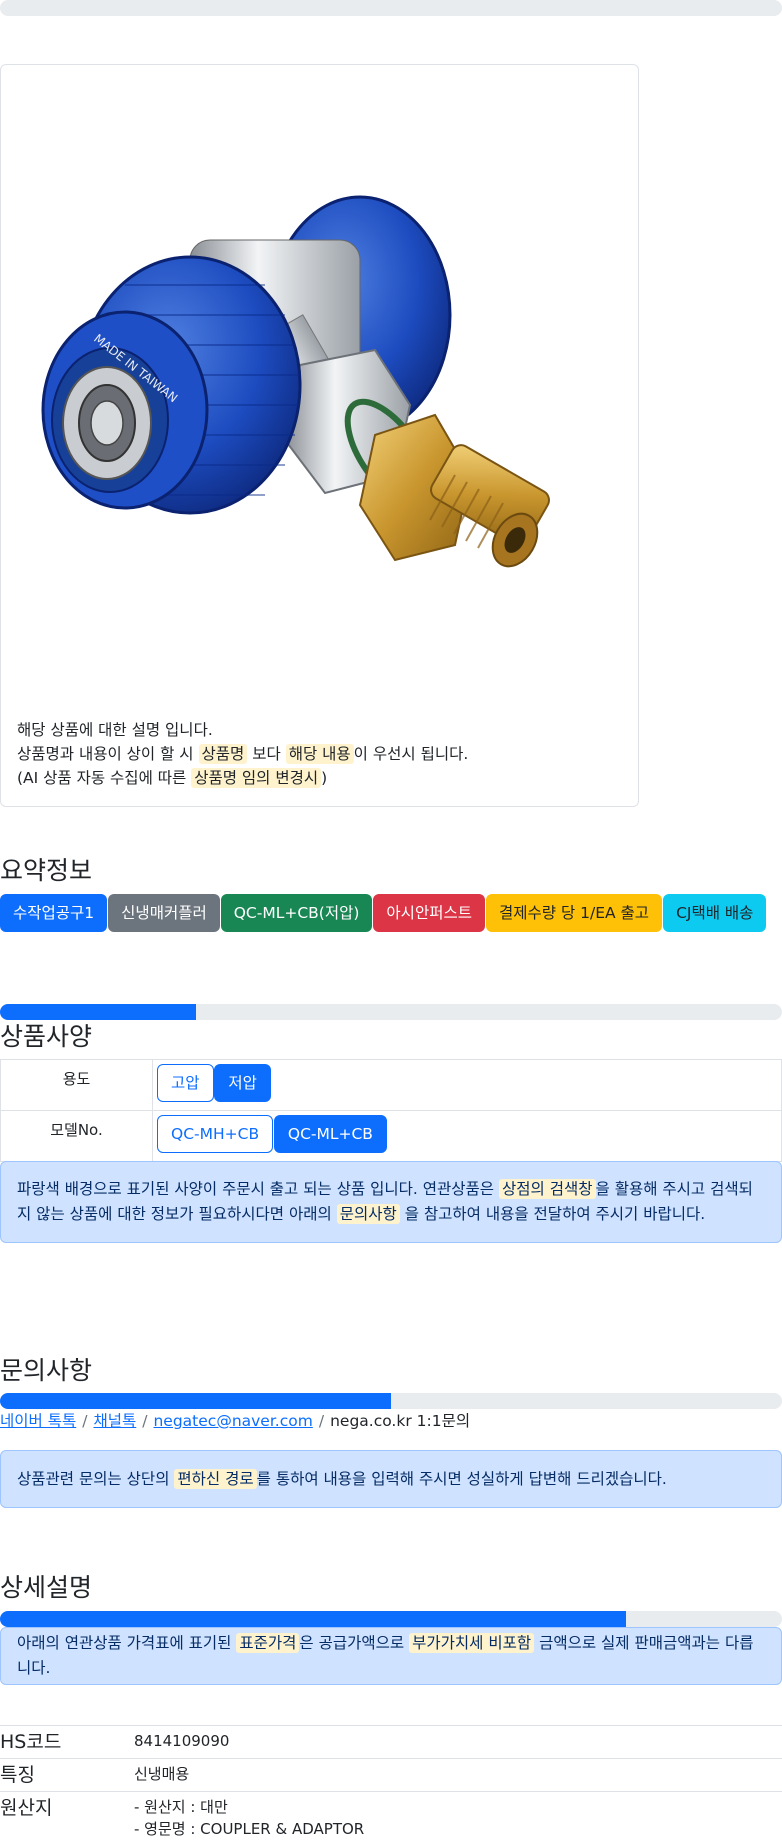 The width and height of the screenshot is (782, 1841). I want to click on spec-options: QC-MH+CB QC-ML+CB, so click(467, 1136).